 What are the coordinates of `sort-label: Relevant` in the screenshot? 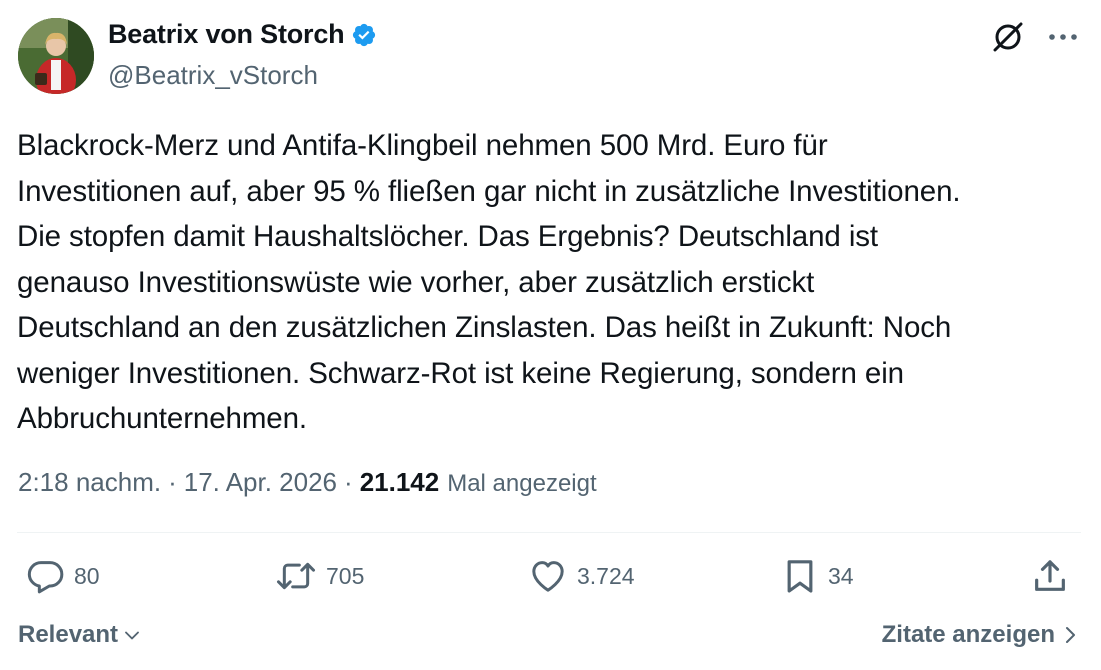 It's located at (68, 634).